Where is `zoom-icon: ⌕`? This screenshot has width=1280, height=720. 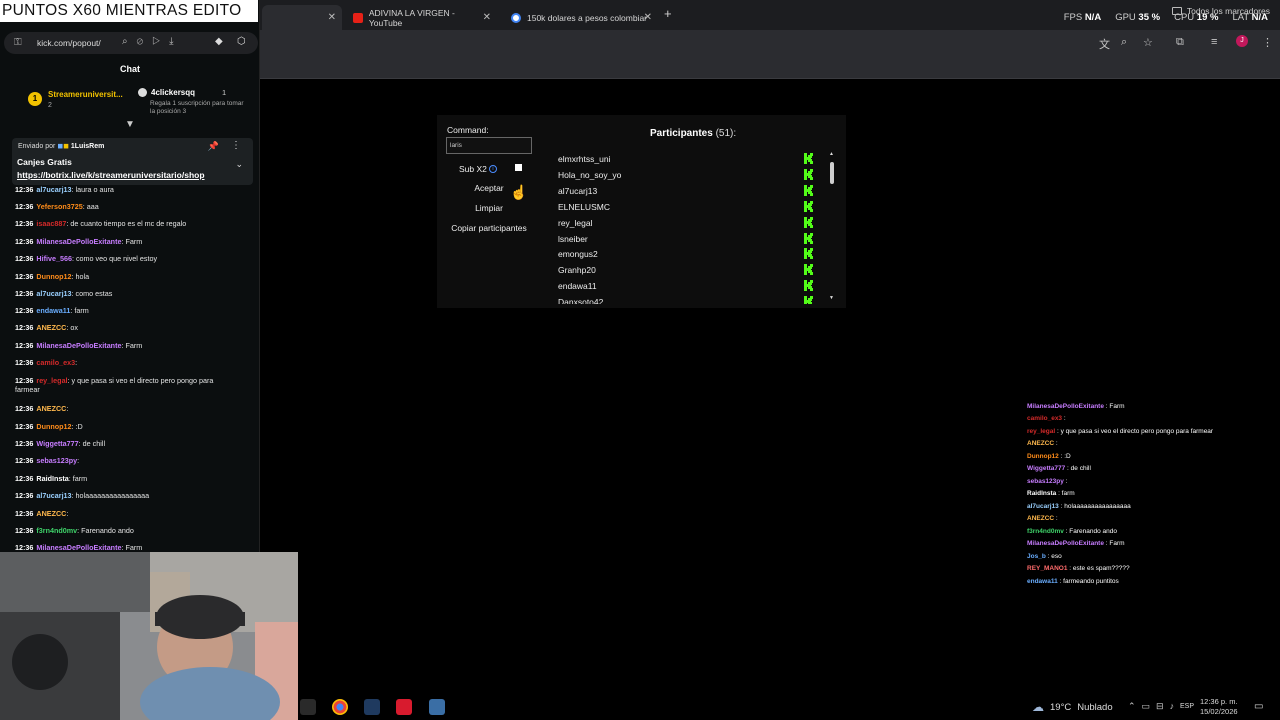 zoom-icon: ⌕ is located at coordinates (1124, 42).